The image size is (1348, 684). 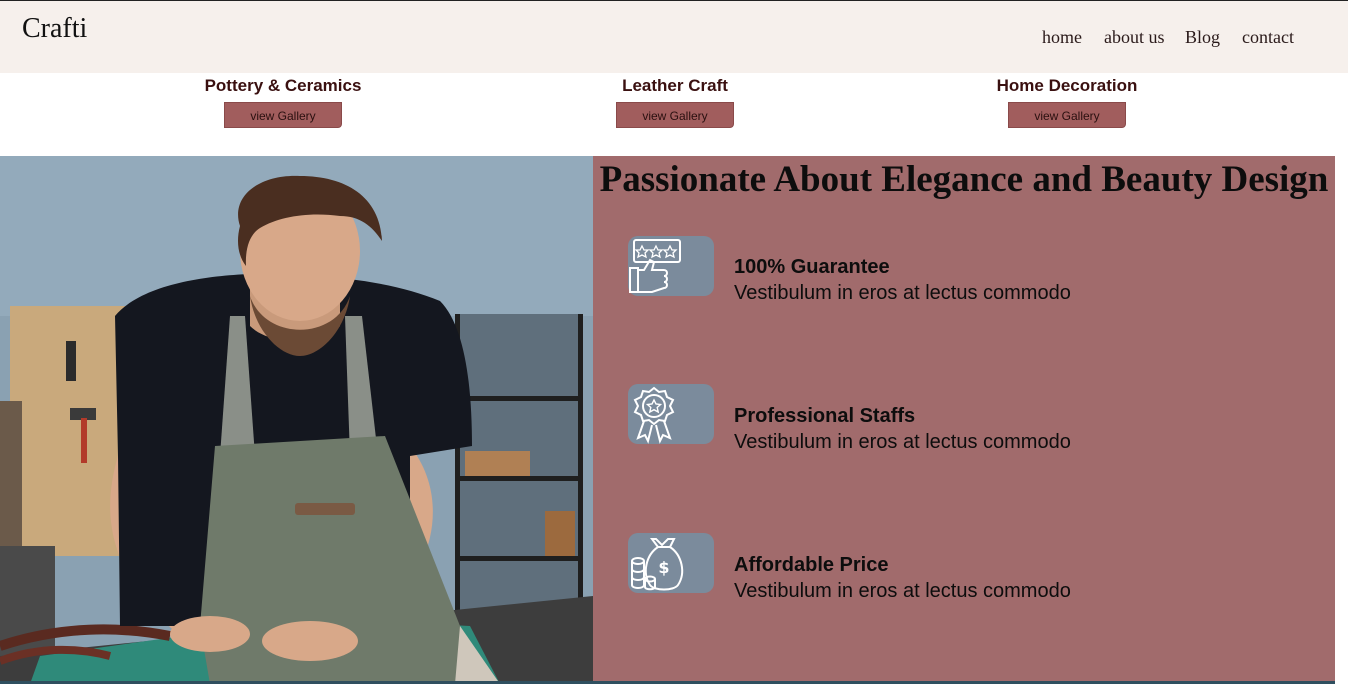 I want to click on category-title: Pottery & Ceramics, so click(x=283, y=85).